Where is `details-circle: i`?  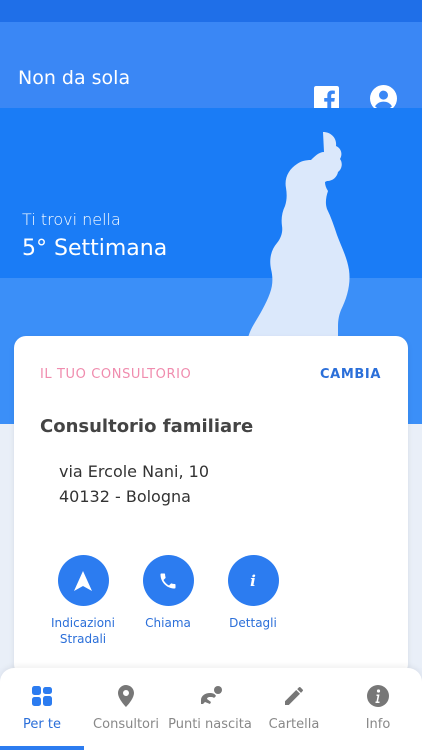 details-circle: i is located at coordinates (253, 580).